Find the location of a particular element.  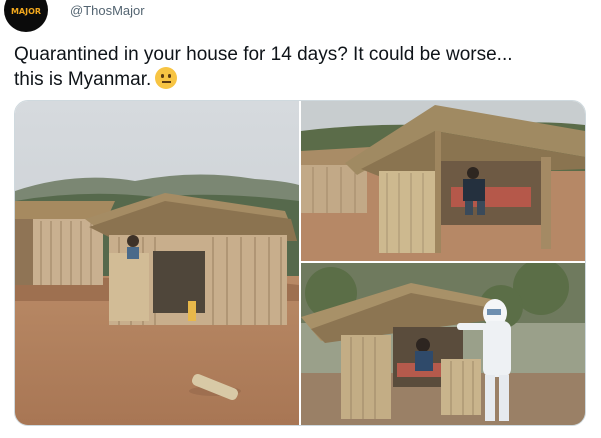

tweet-text-line-2-text: this is Myanmar. is located at coordinates (83, 79).